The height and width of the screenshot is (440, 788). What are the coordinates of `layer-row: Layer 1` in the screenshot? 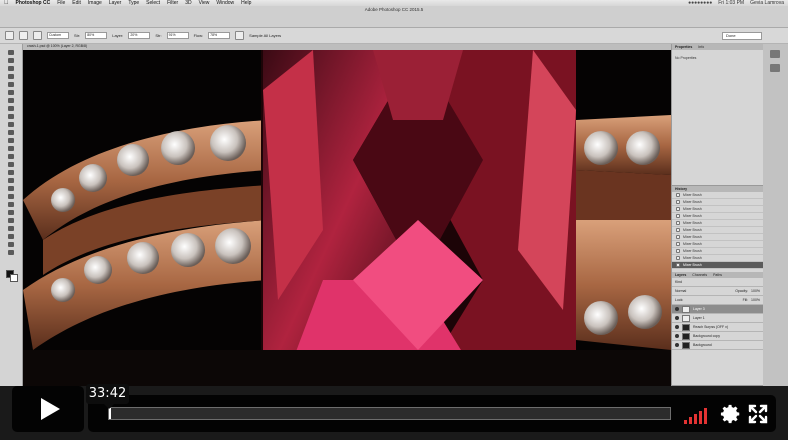 It's located at (718, 318).